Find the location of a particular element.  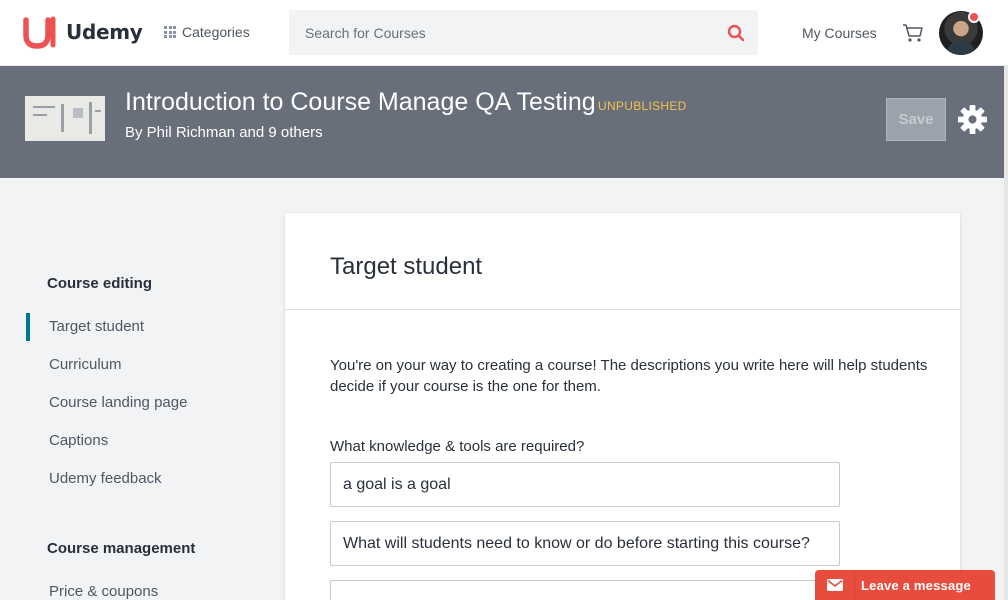

notification-dot is located at coordinates (974, 17).